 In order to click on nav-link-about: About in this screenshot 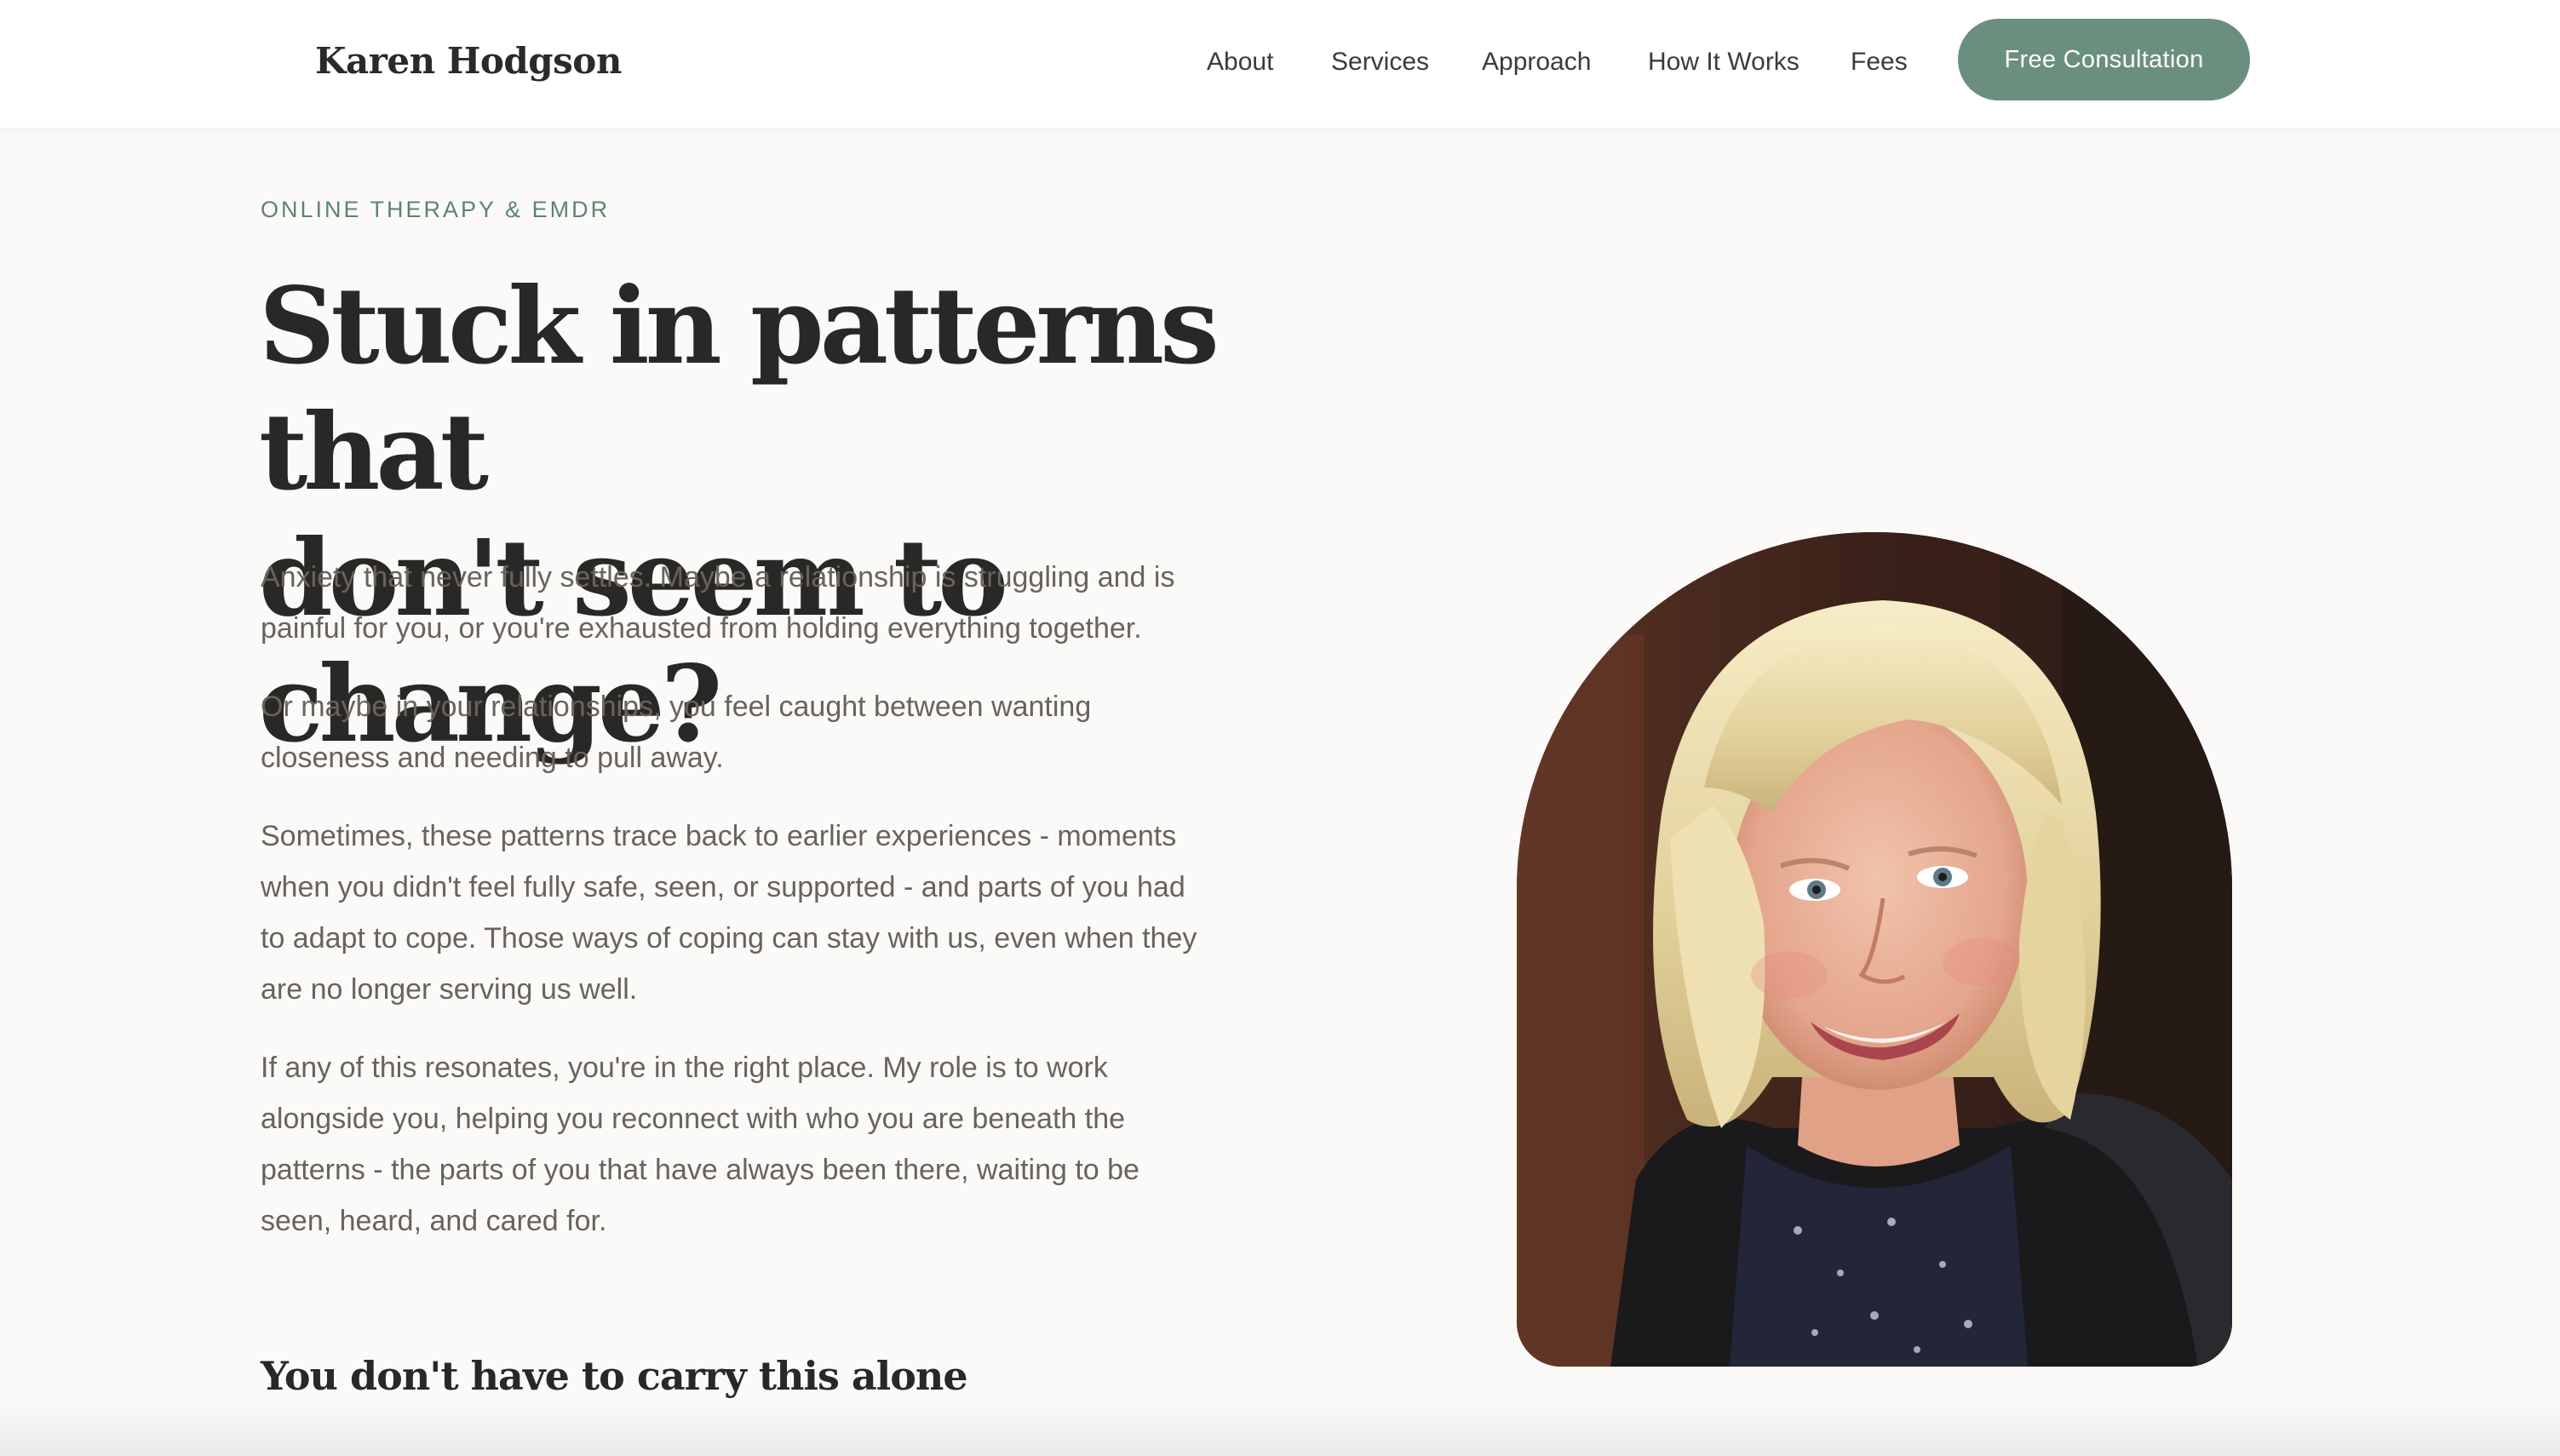, I will do `click(1240, 62)`.